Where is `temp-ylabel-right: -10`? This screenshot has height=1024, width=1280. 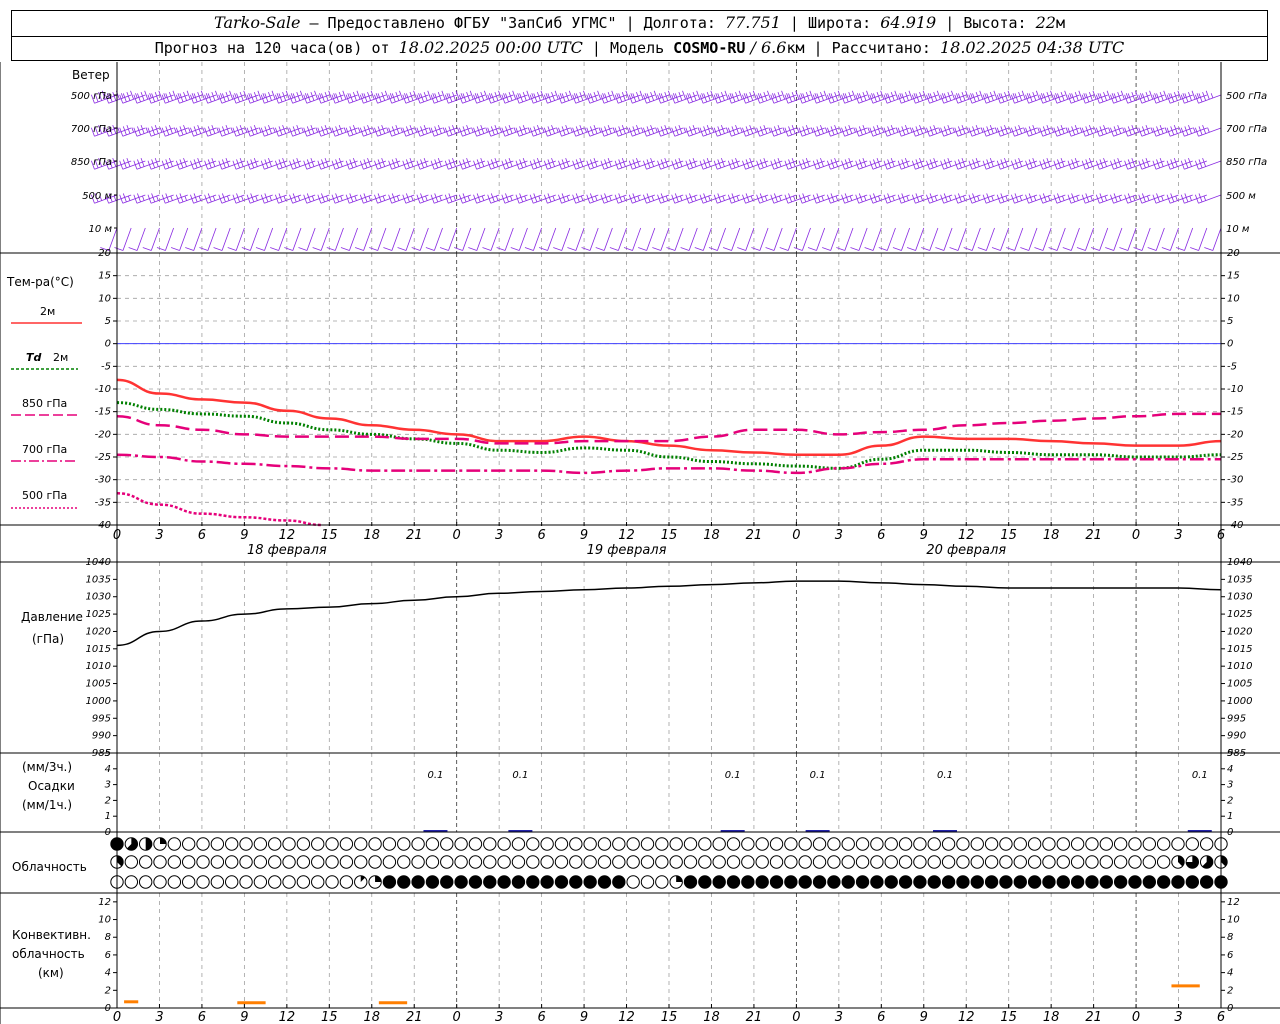 temp-ylabel-right: -10 is located at coordinates (1235, 389).